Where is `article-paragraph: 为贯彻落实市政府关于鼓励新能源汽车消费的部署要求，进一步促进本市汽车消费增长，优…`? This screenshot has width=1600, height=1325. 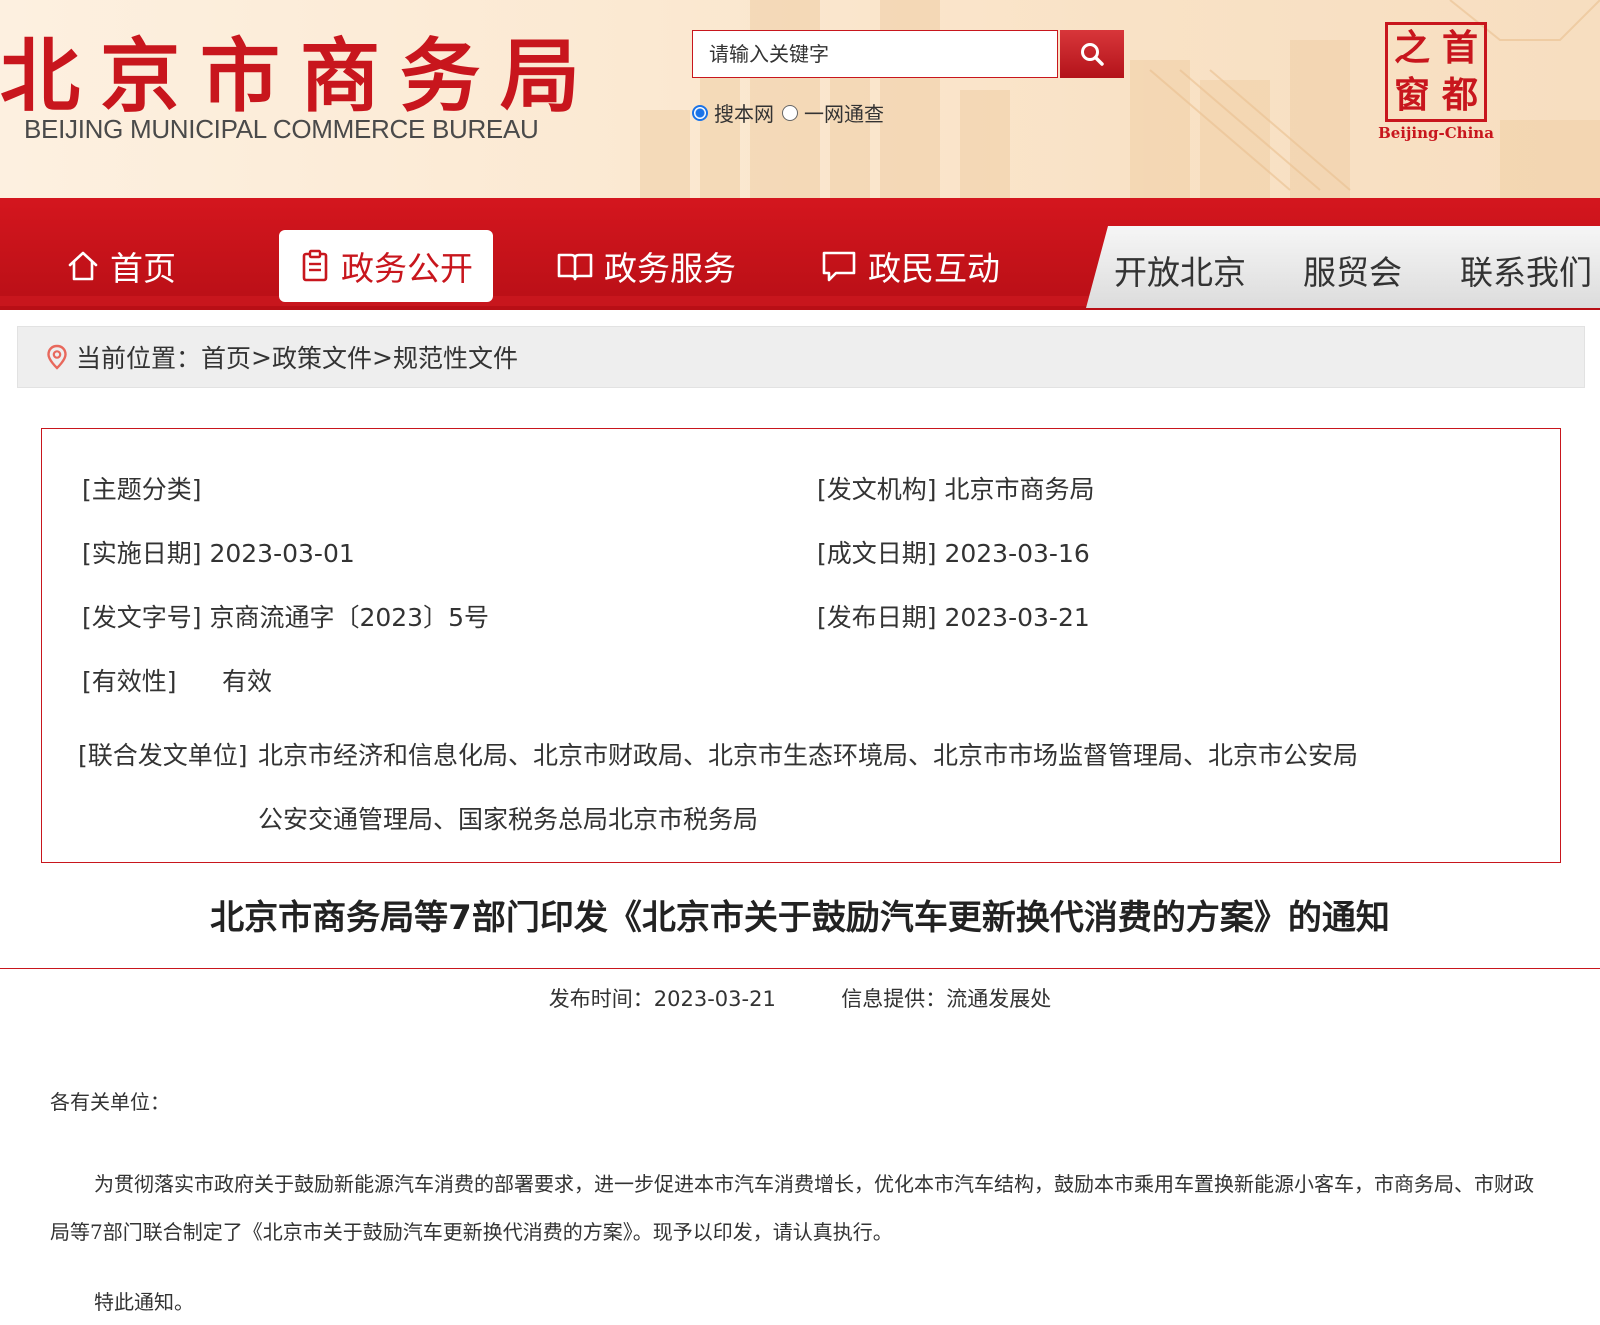
article-paragraph: 为贯彻落实市政府关于鼓励新能源汽车消费的部署要求，进一步促进本市汽车消费增长，优… is located at coordinates (792, 1208).